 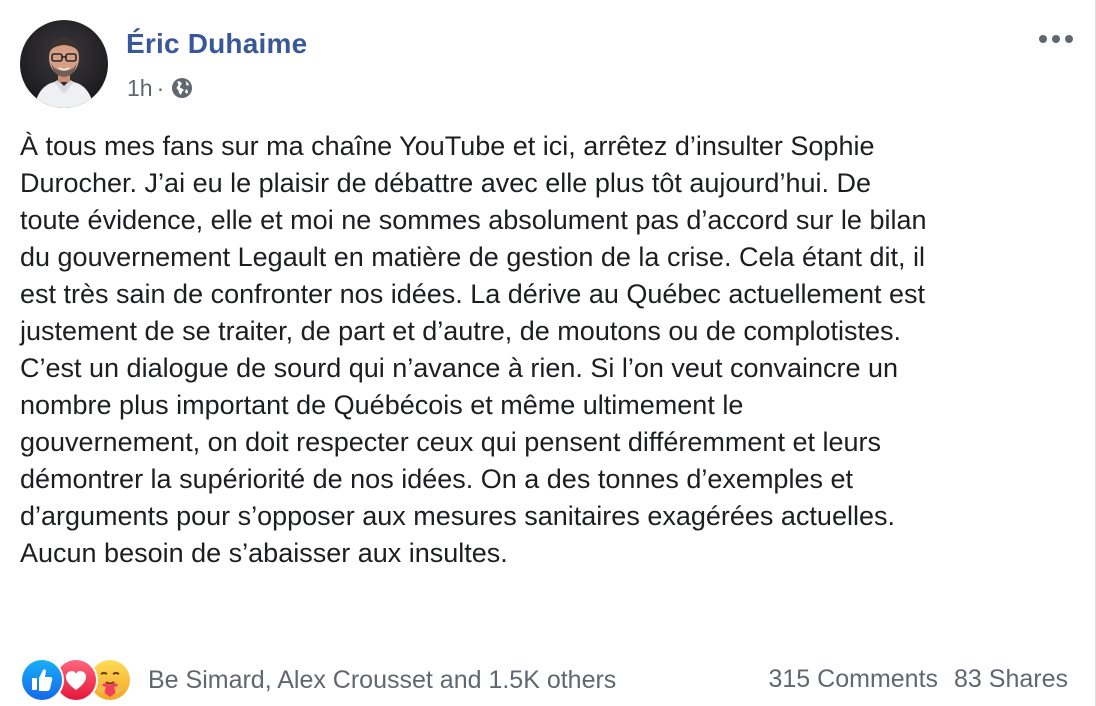 I want to click on reaction-icons, so click(x=79, y=679).